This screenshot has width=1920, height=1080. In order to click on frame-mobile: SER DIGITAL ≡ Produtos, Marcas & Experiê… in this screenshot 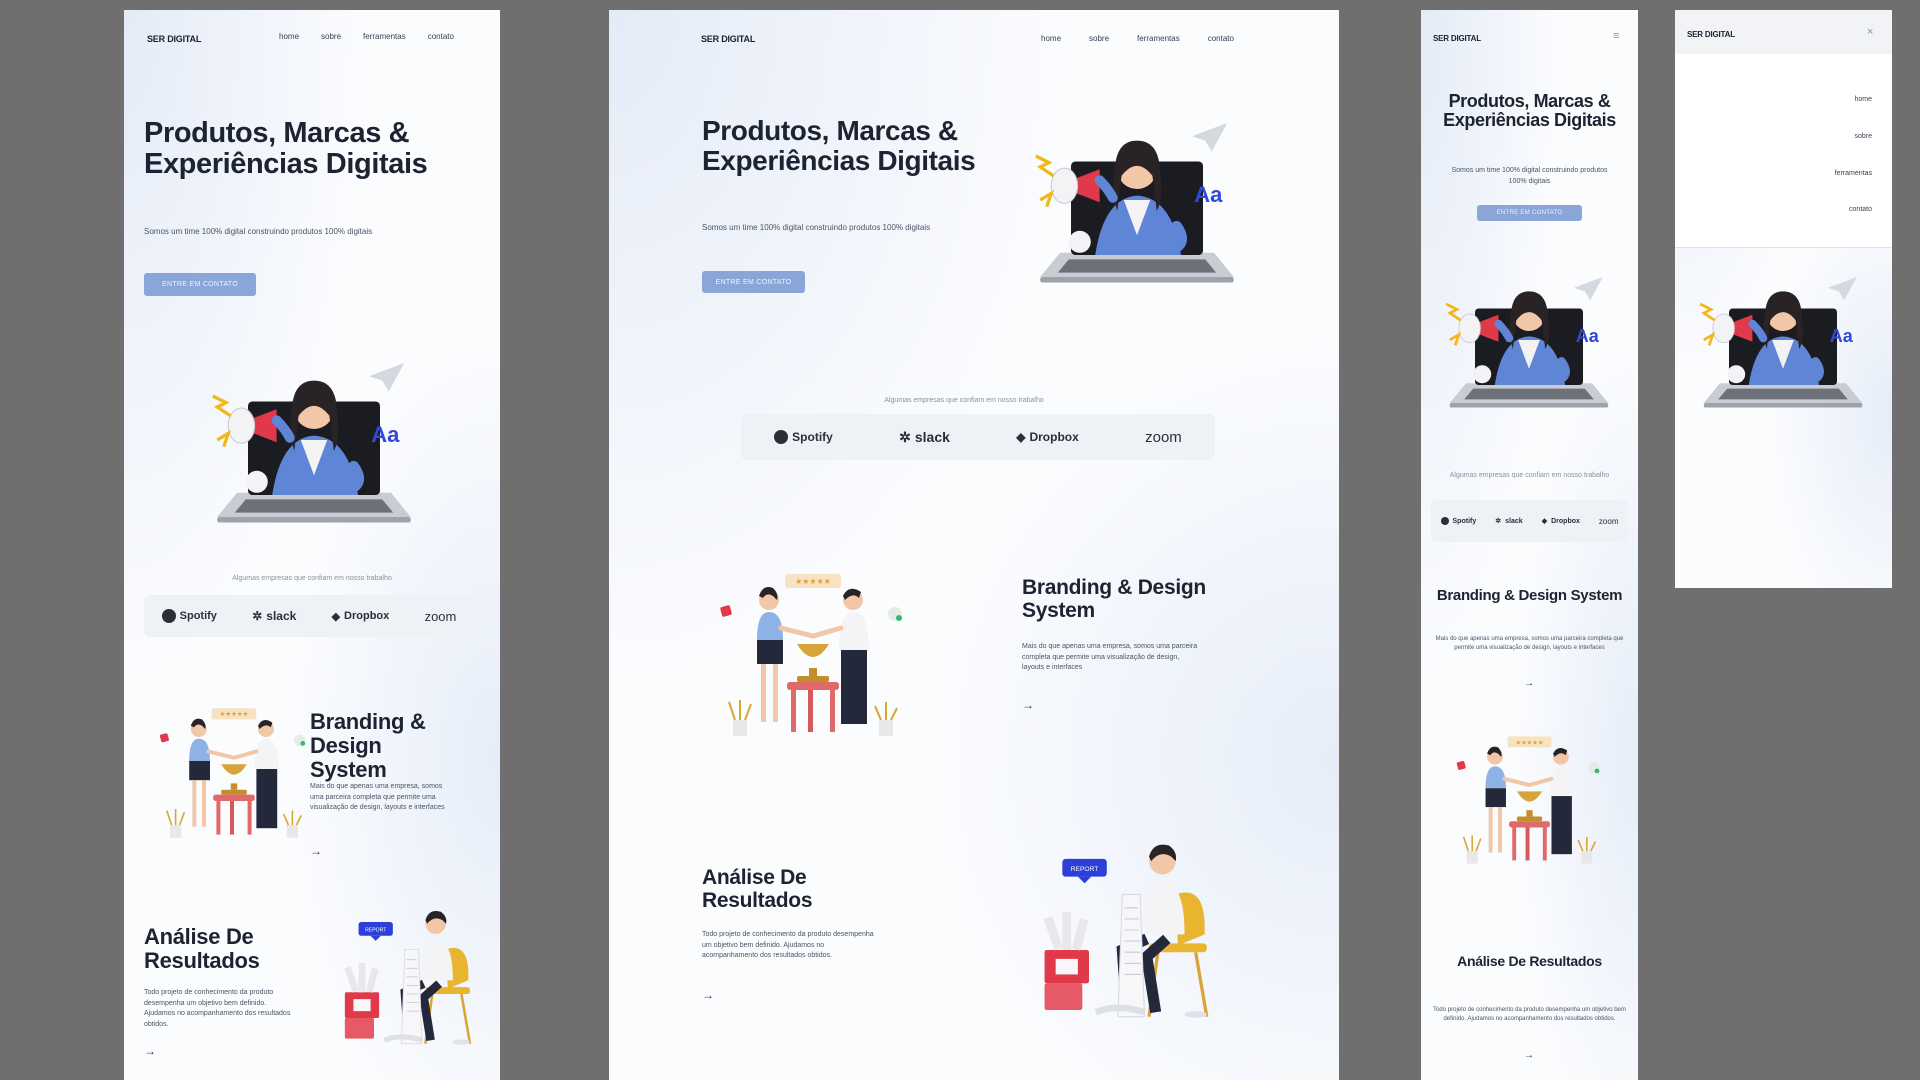, I will do `click(1529, 545)`.